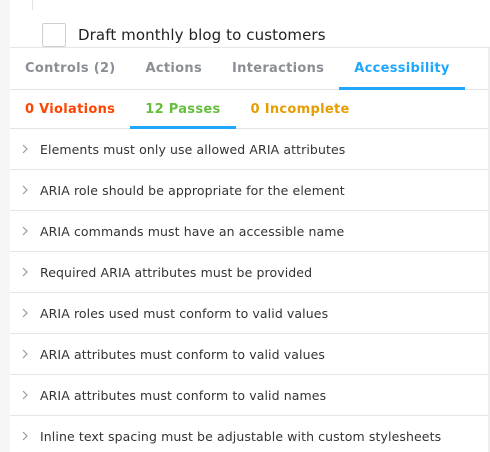 The image size is (490, 452). Describe the element at coordinates (402, 69) in the screenshot. I see `tab-accessibility: Accessibility` at that location.